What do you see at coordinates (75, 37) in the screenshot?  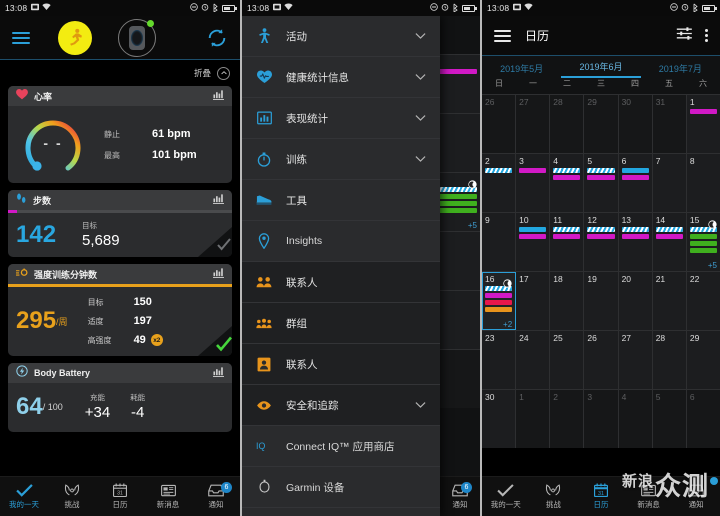 I see `runner-avatar` at bounding box center [75, 37].